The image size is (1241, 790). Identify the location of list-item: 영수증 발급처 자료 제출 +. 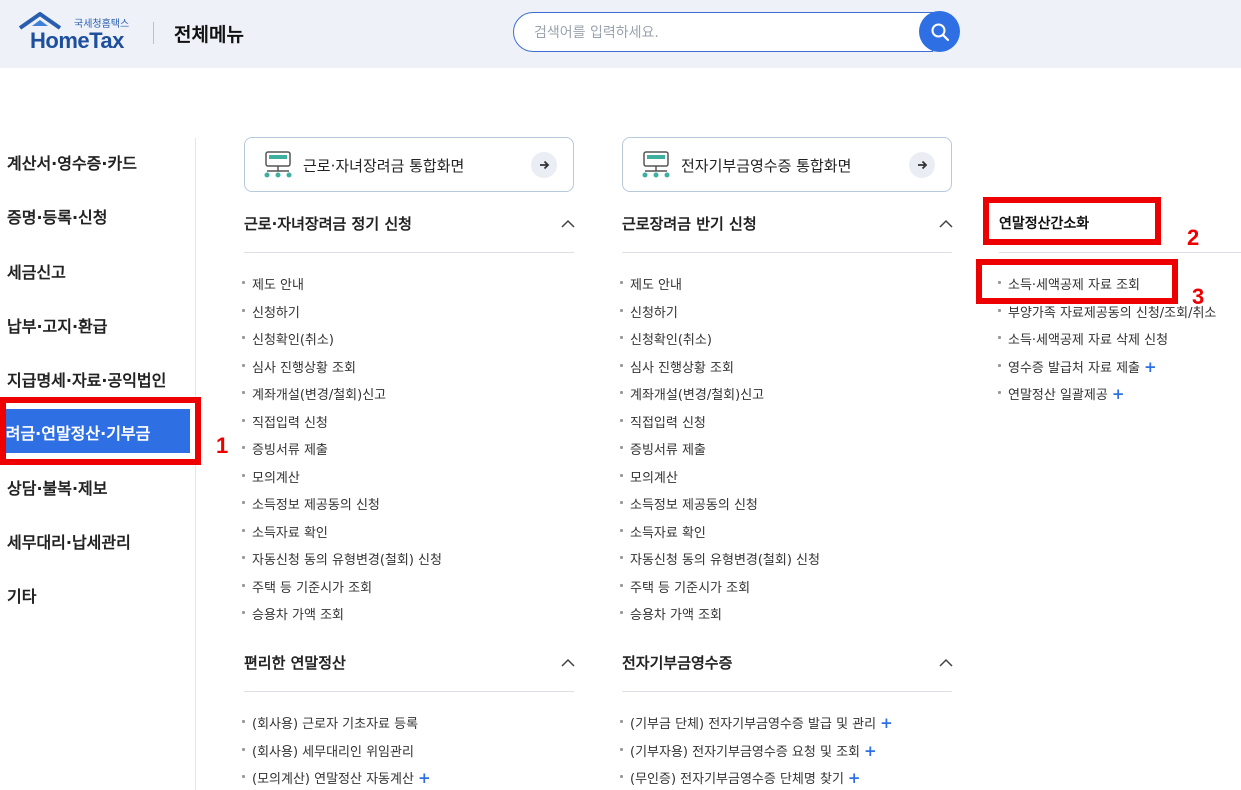
(1107, 371).